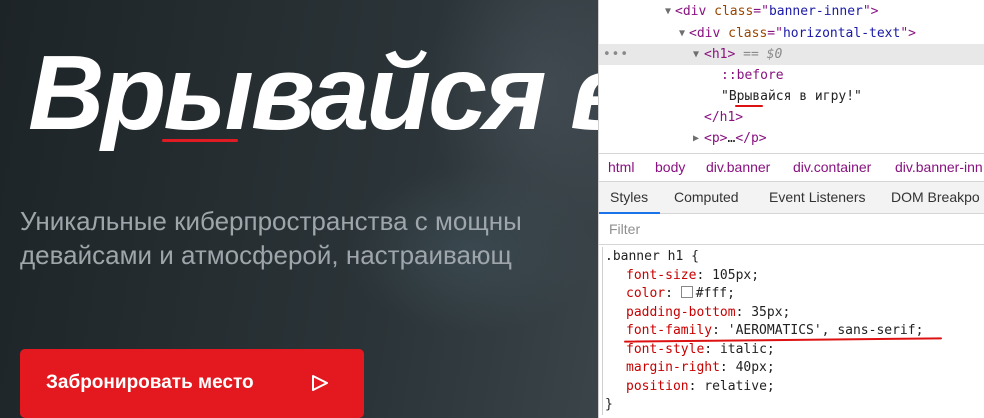  Describe the element at coordinates (681, 312) in the screenshot. I see `property-name: padding-bottom` at that location.